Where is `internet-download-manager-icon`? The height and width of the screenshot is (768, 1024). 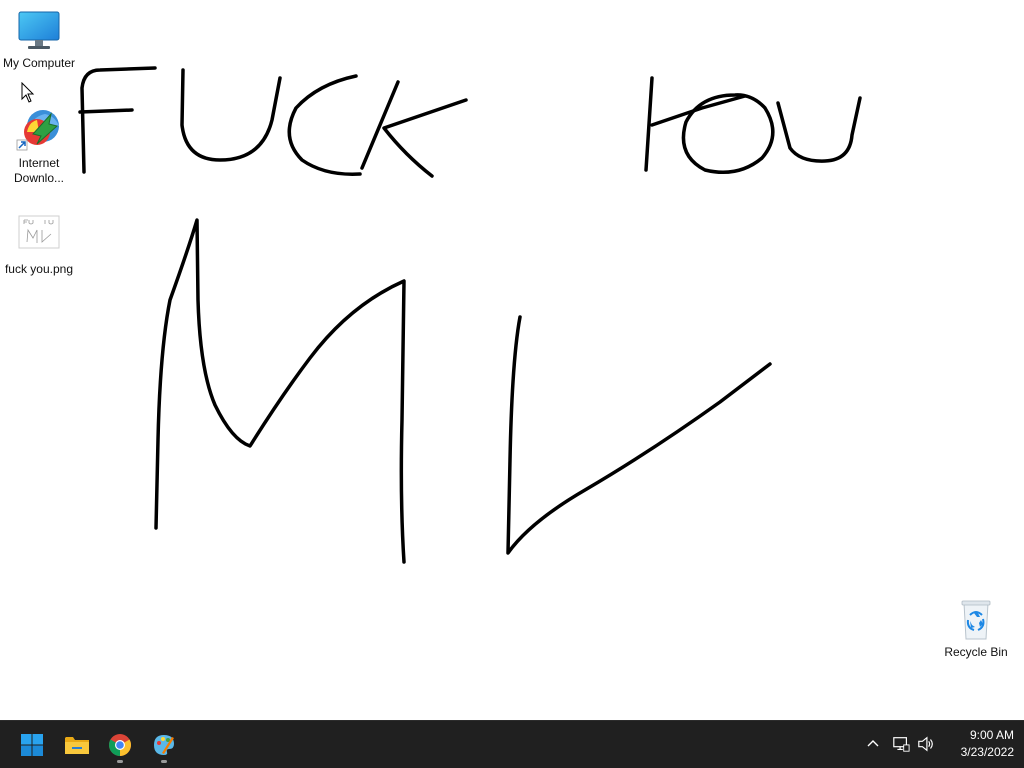 internet-download-manager-icon is located at coordinates (37, 130).